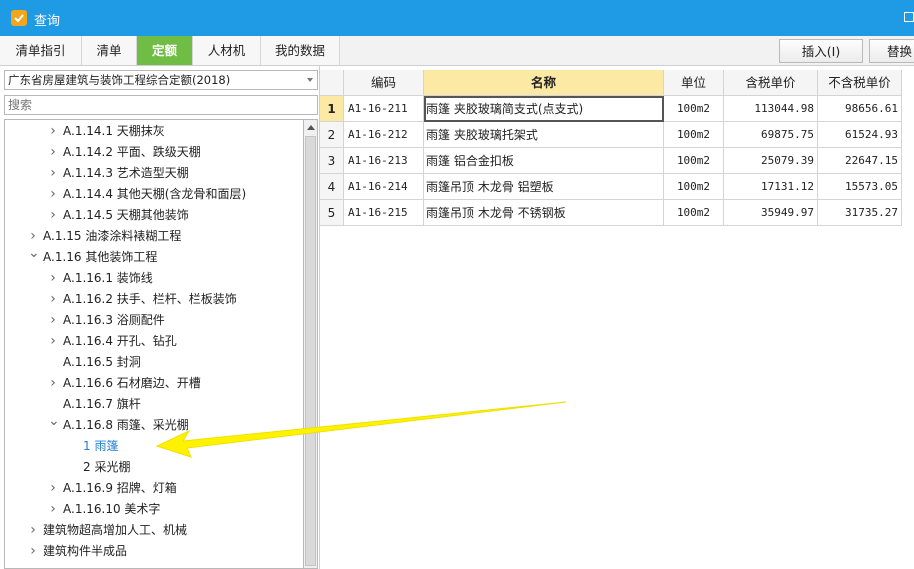  I want to click on tree-node: › A.1.14.2 平面、跌级天棚, so click(154, 152).